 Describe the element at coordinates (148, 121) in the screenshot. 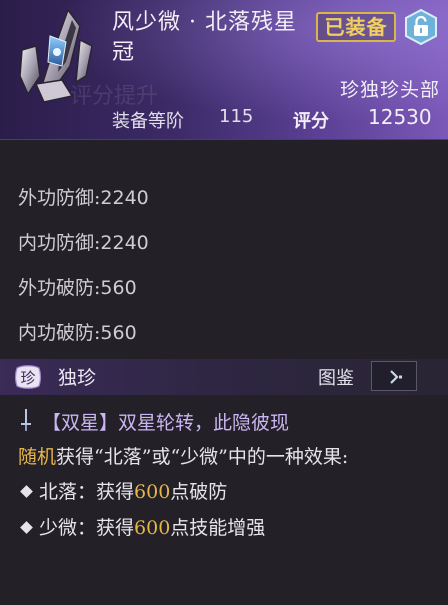

I see `equip-level-label: 装备等阶` at that location.